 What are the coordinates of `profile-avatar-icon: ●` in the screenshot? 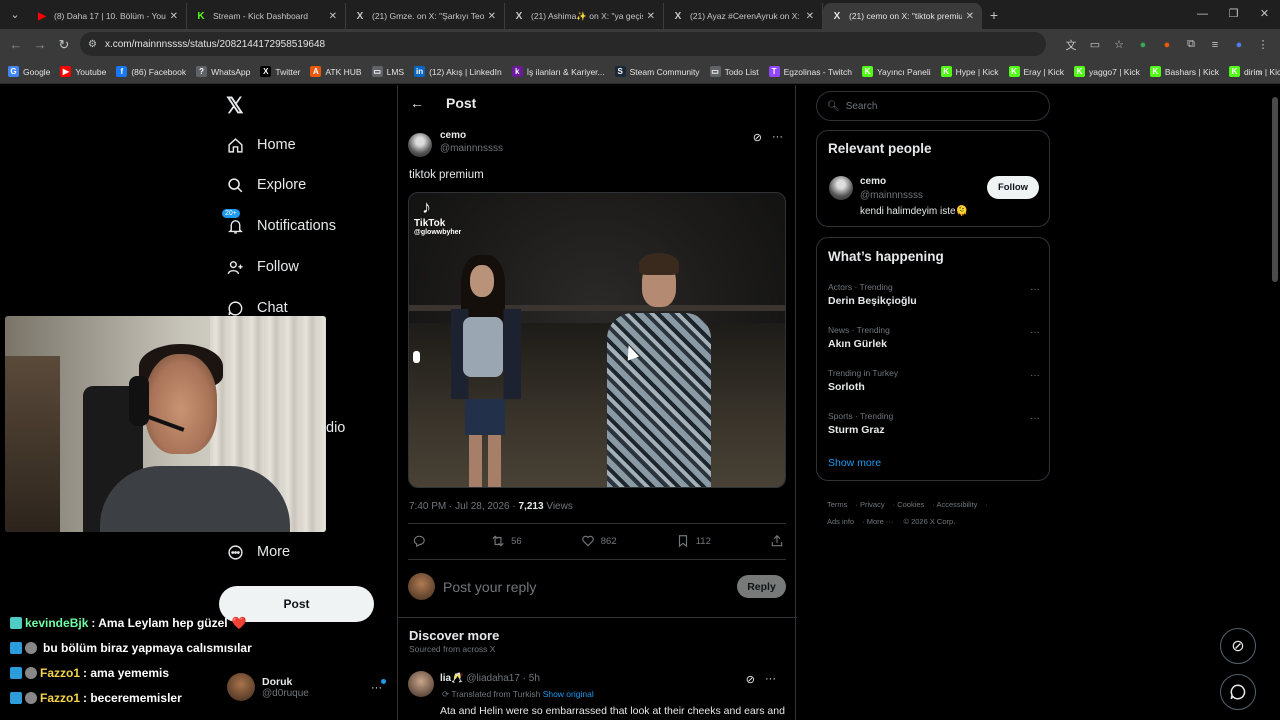 It's located at (1239, 45).